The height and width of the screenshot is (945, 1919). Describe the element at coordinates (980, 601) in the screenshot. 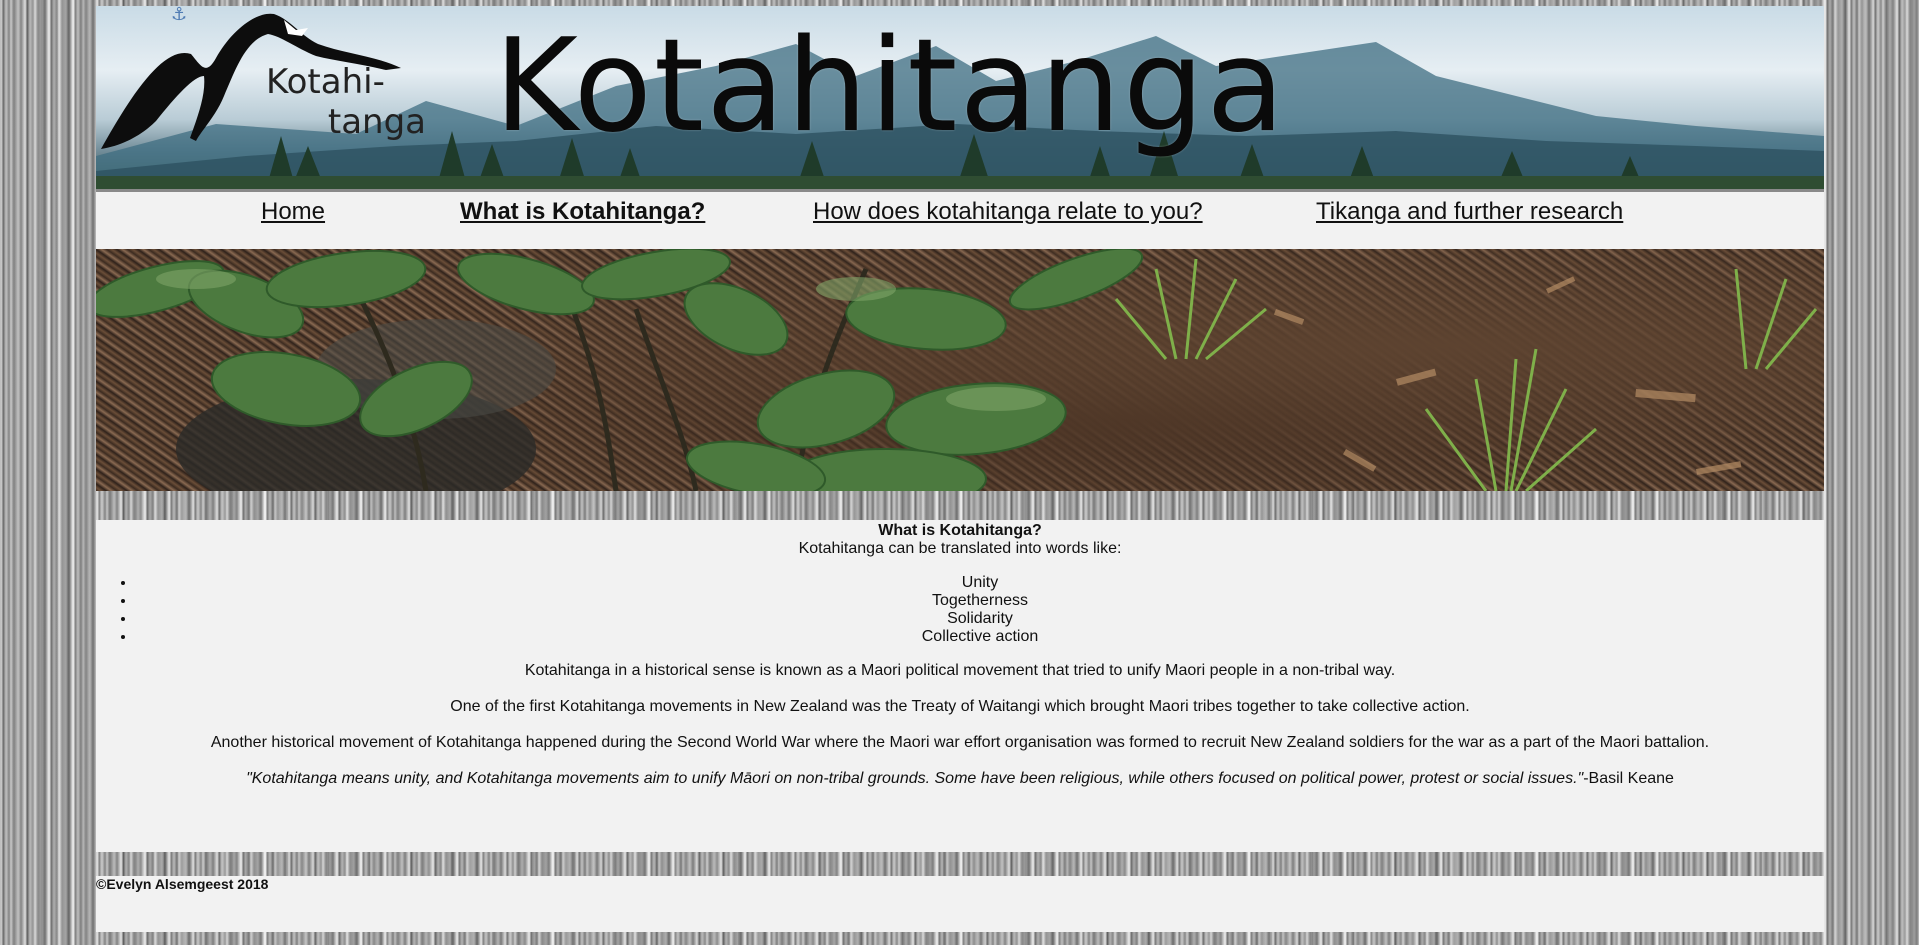

I see `list-item: Togetherness` at that location.